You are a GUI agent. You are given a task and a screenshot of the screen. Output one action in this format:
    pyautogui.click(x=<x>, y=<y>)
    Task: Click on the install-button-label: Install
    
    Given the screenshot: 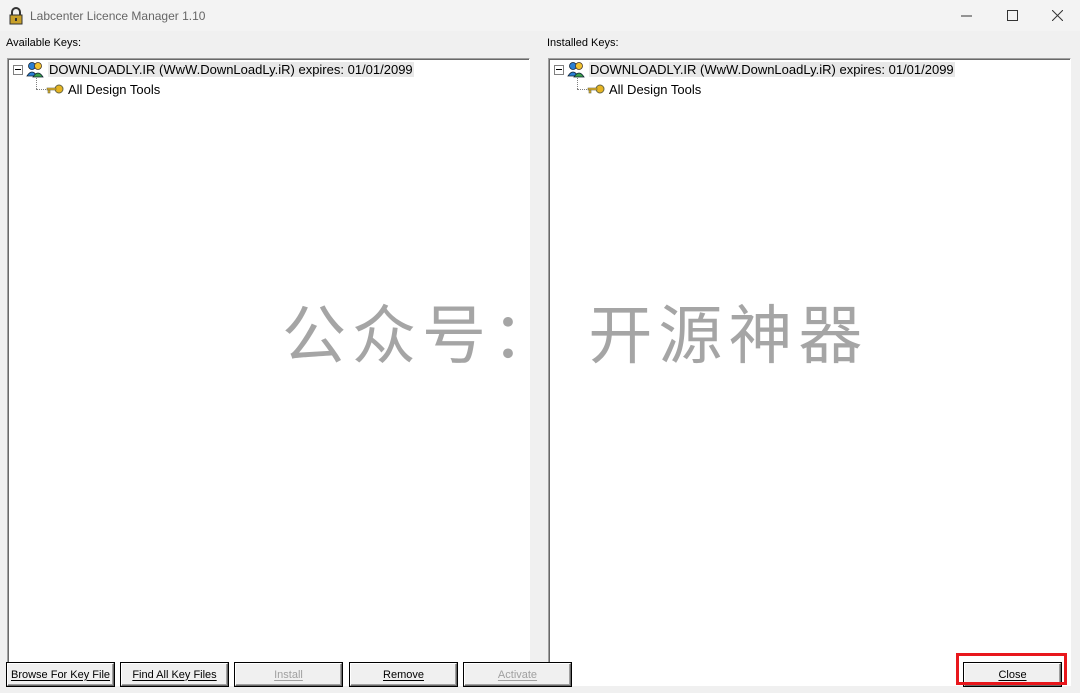 What is the action you would take?
    pyautogui.click(x=288, y=674)
    